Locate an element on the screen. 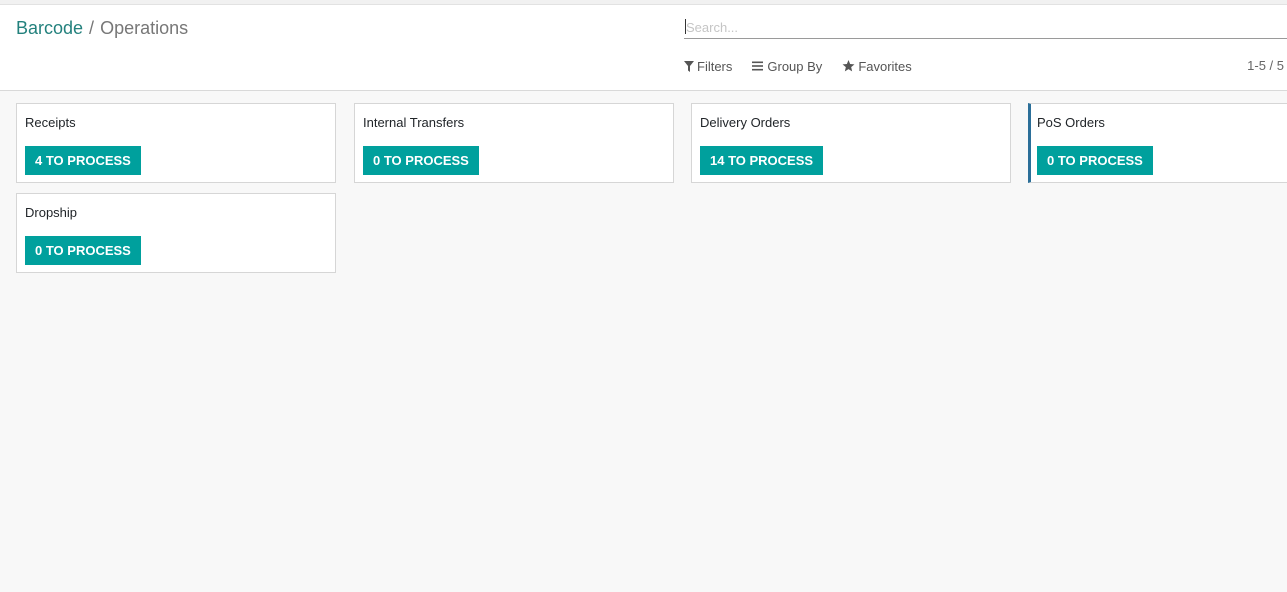  filters-button: Filters is located at coordinates (708, 66).